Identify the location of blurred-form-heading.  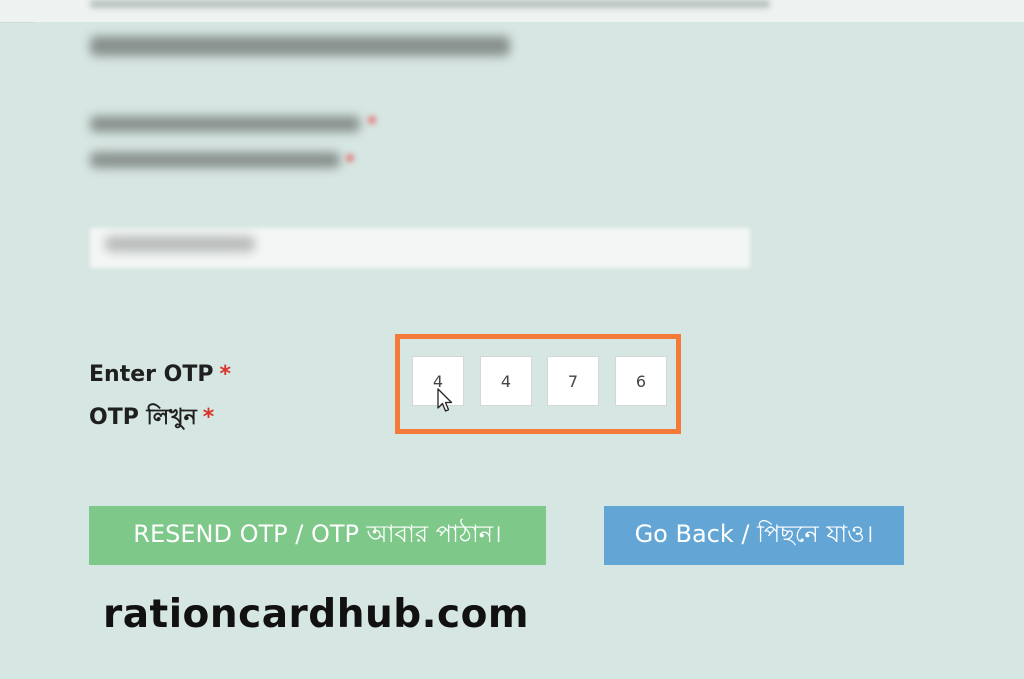
(300, 46).